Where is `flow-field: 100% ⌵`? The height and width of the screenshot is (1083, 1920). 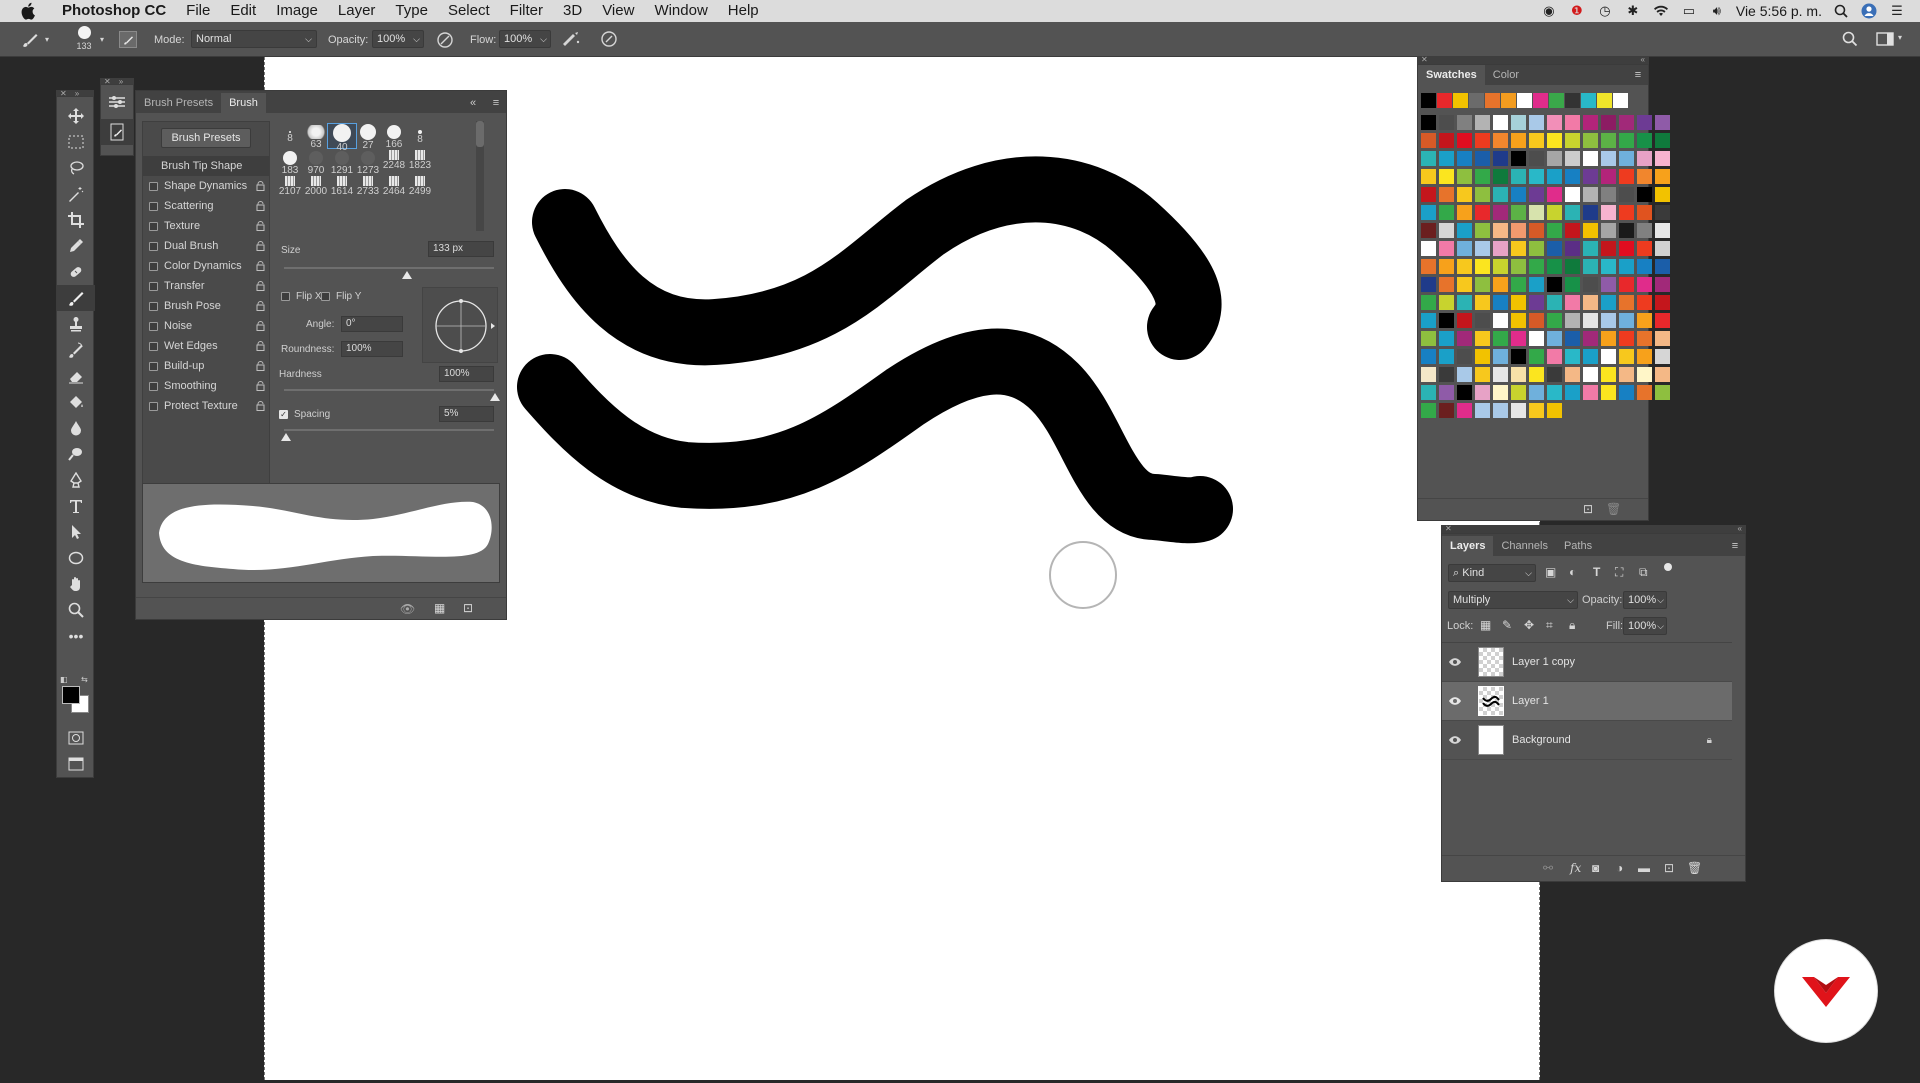
flow-field: 100% ⌵ is located at coordinates (525, 39).